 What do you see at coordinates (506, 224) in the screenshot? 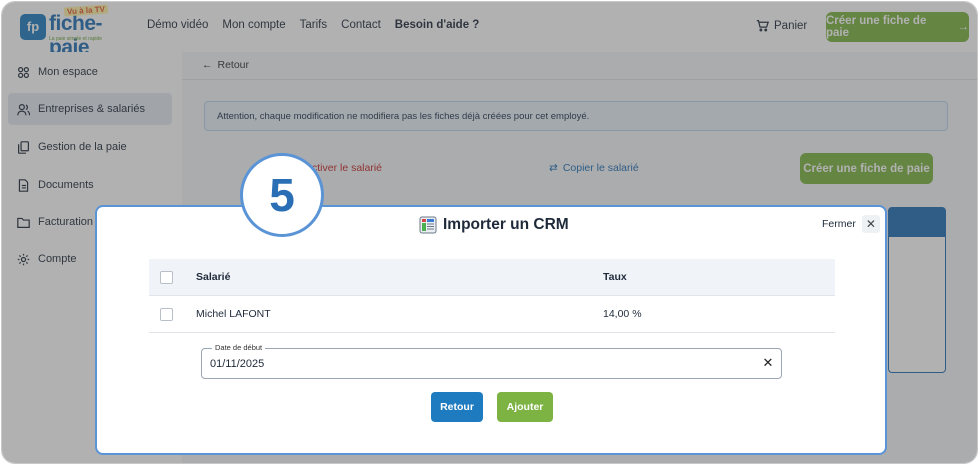
I see `modal-title-text: Importer un CRM` at bounding box center [506, 224].